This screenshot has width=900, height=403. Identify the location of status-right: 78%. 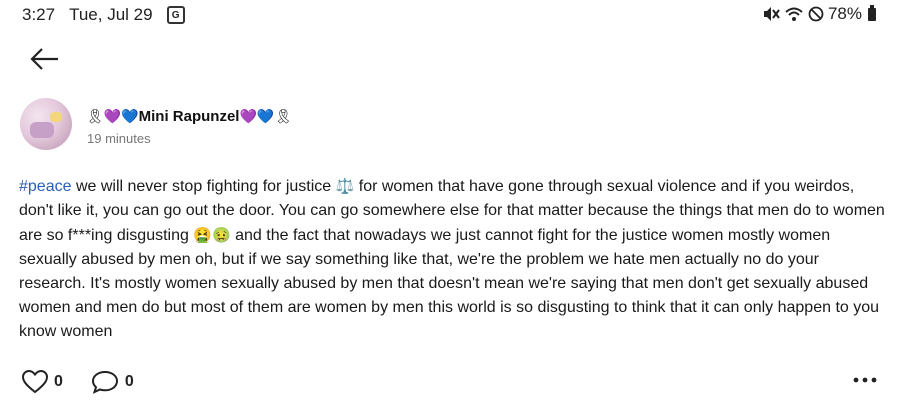
(819, 14).